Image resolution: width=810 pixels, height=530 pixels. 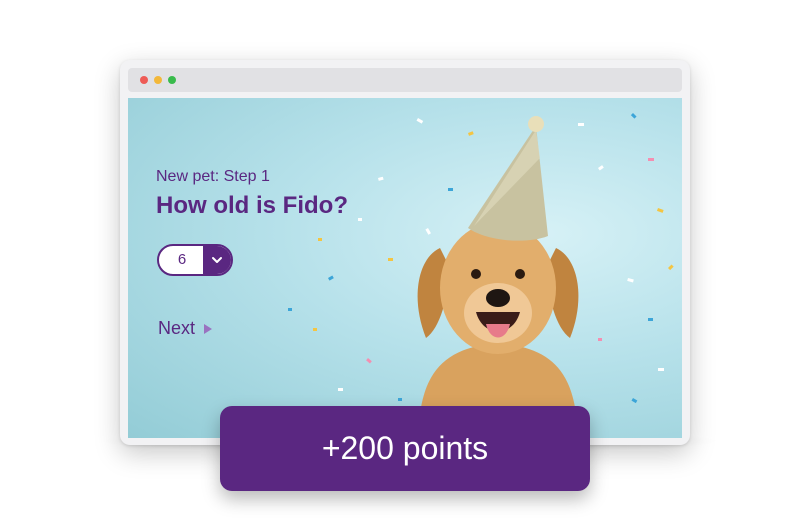 What do you see at coordinates (172, 80) in the screenshot?
I see `maximize-window-dot` at bounding box center [172, 80].